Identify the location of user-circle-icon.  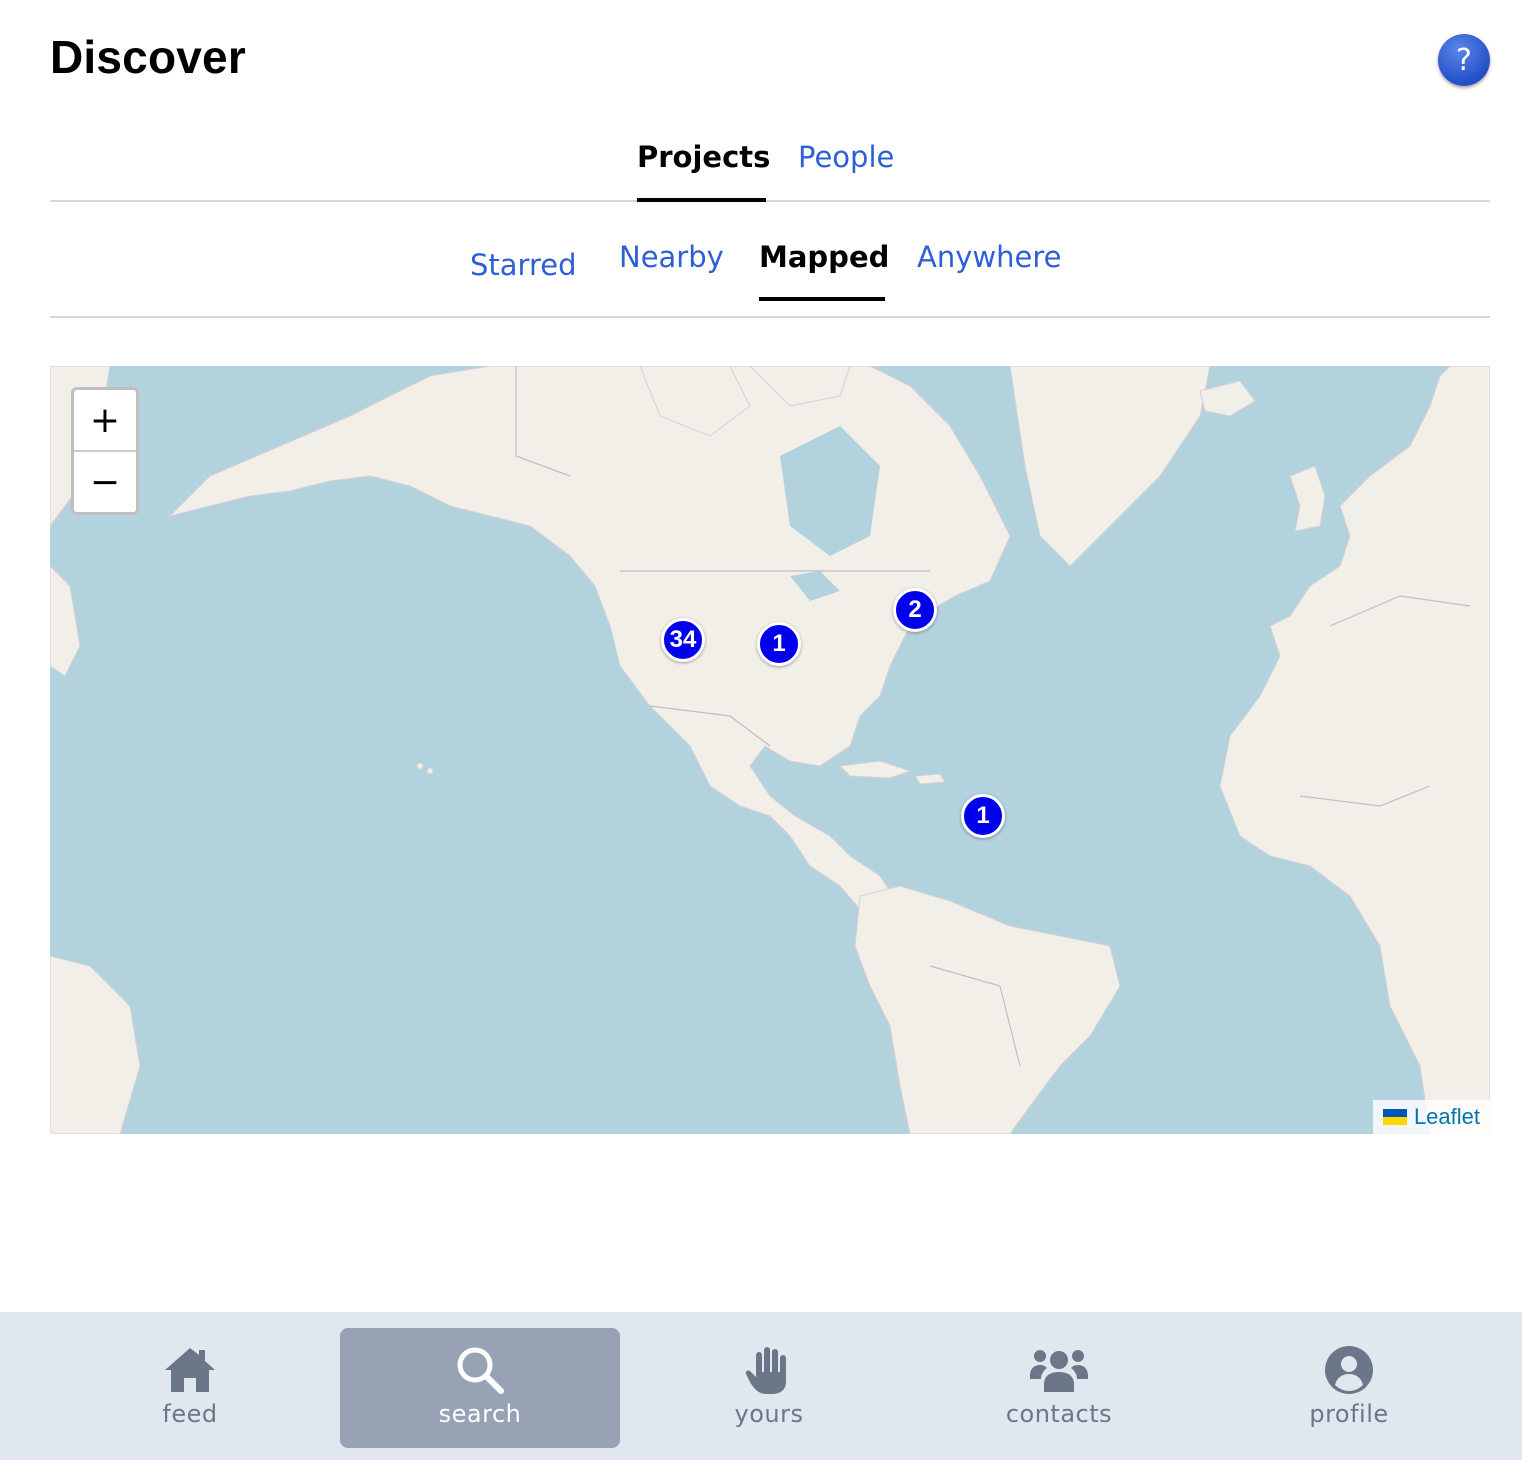
(1349, 1370).